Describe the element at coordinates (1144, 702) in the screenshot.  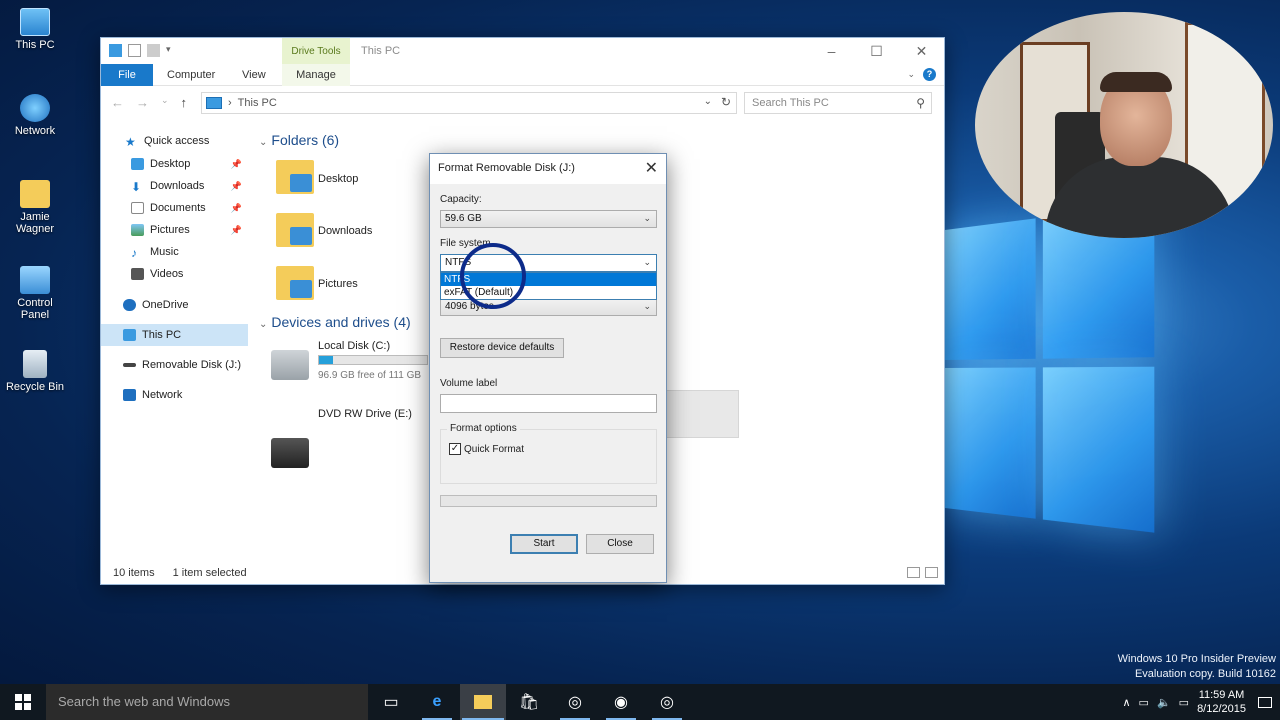
I see `network-tray-icon: ▭` at that location.